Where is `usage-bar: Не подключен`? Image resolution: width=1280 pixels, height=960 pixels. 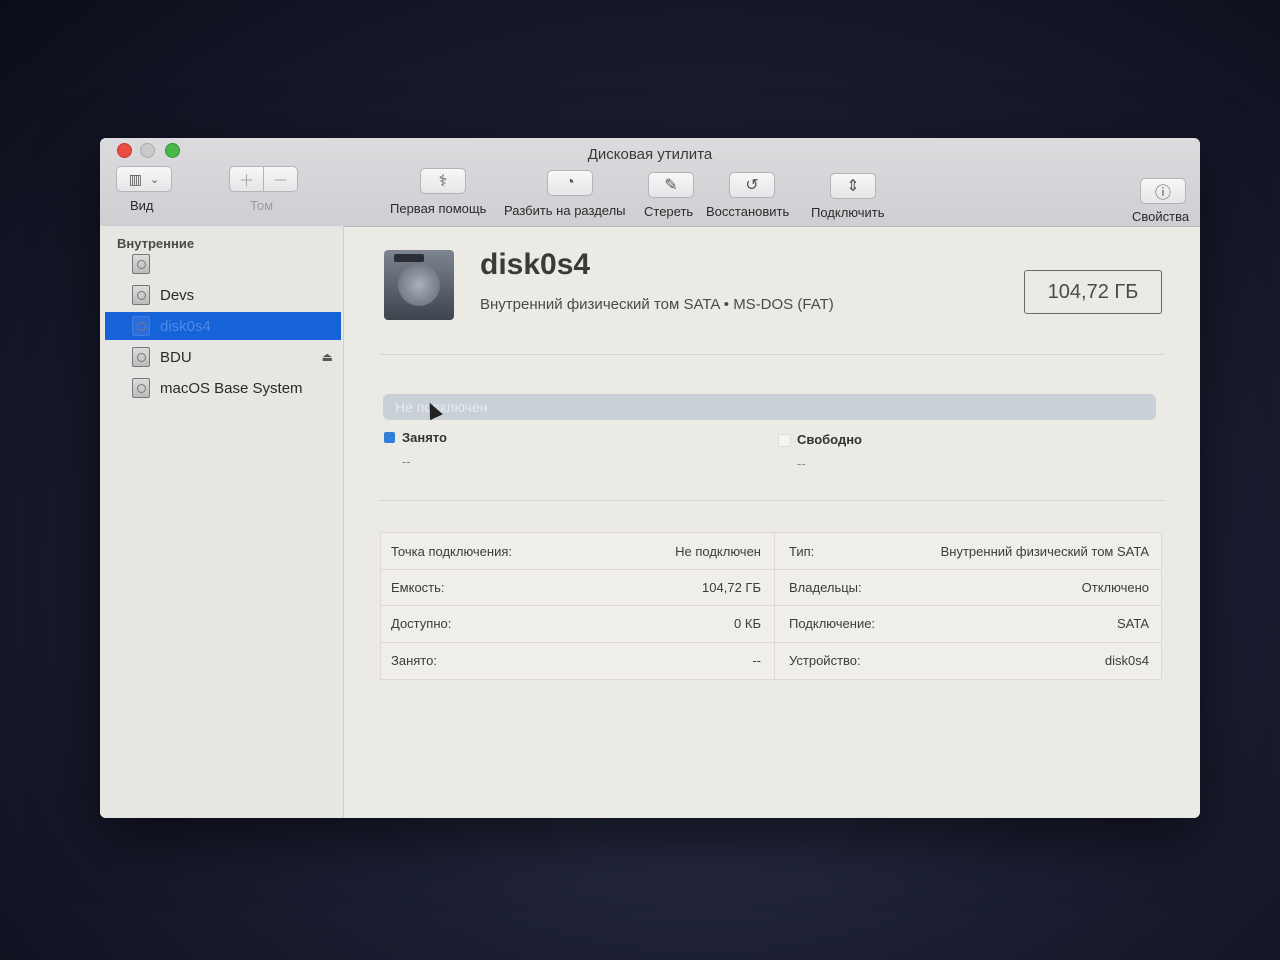
usage-bar: Не подключен is located at coordinates (769, 407).